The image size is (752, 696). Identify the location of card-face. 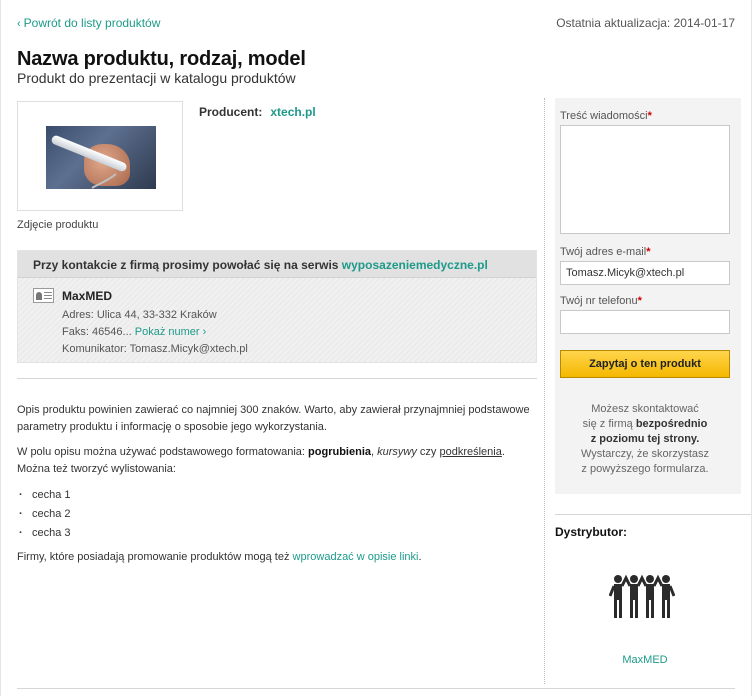
(39, 296).